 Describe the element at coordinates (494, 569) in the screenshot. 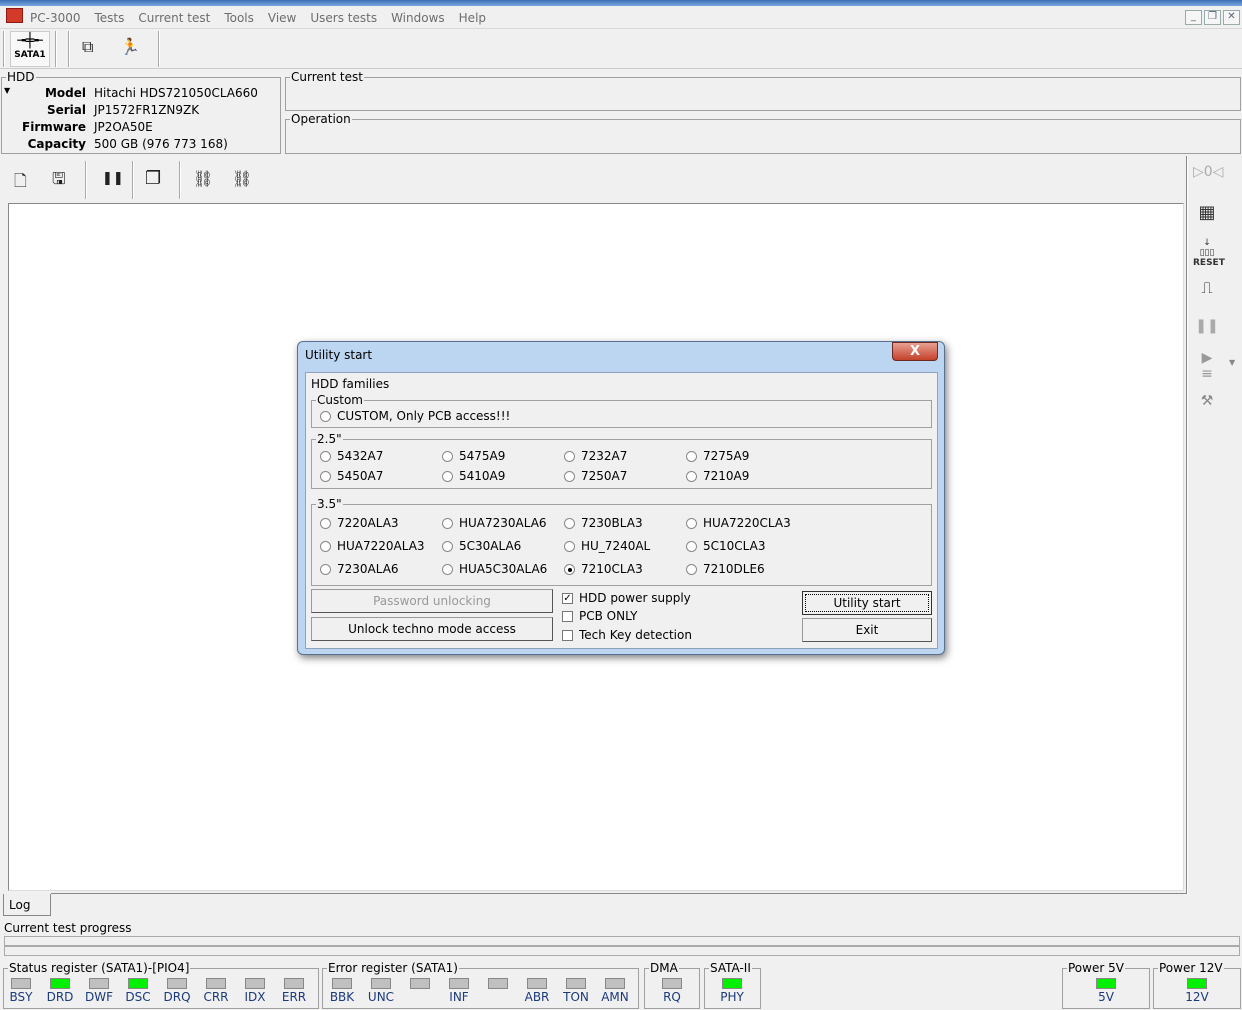

I see `radio-hua5c30ala6: HUA5C30ALA6` at that location.